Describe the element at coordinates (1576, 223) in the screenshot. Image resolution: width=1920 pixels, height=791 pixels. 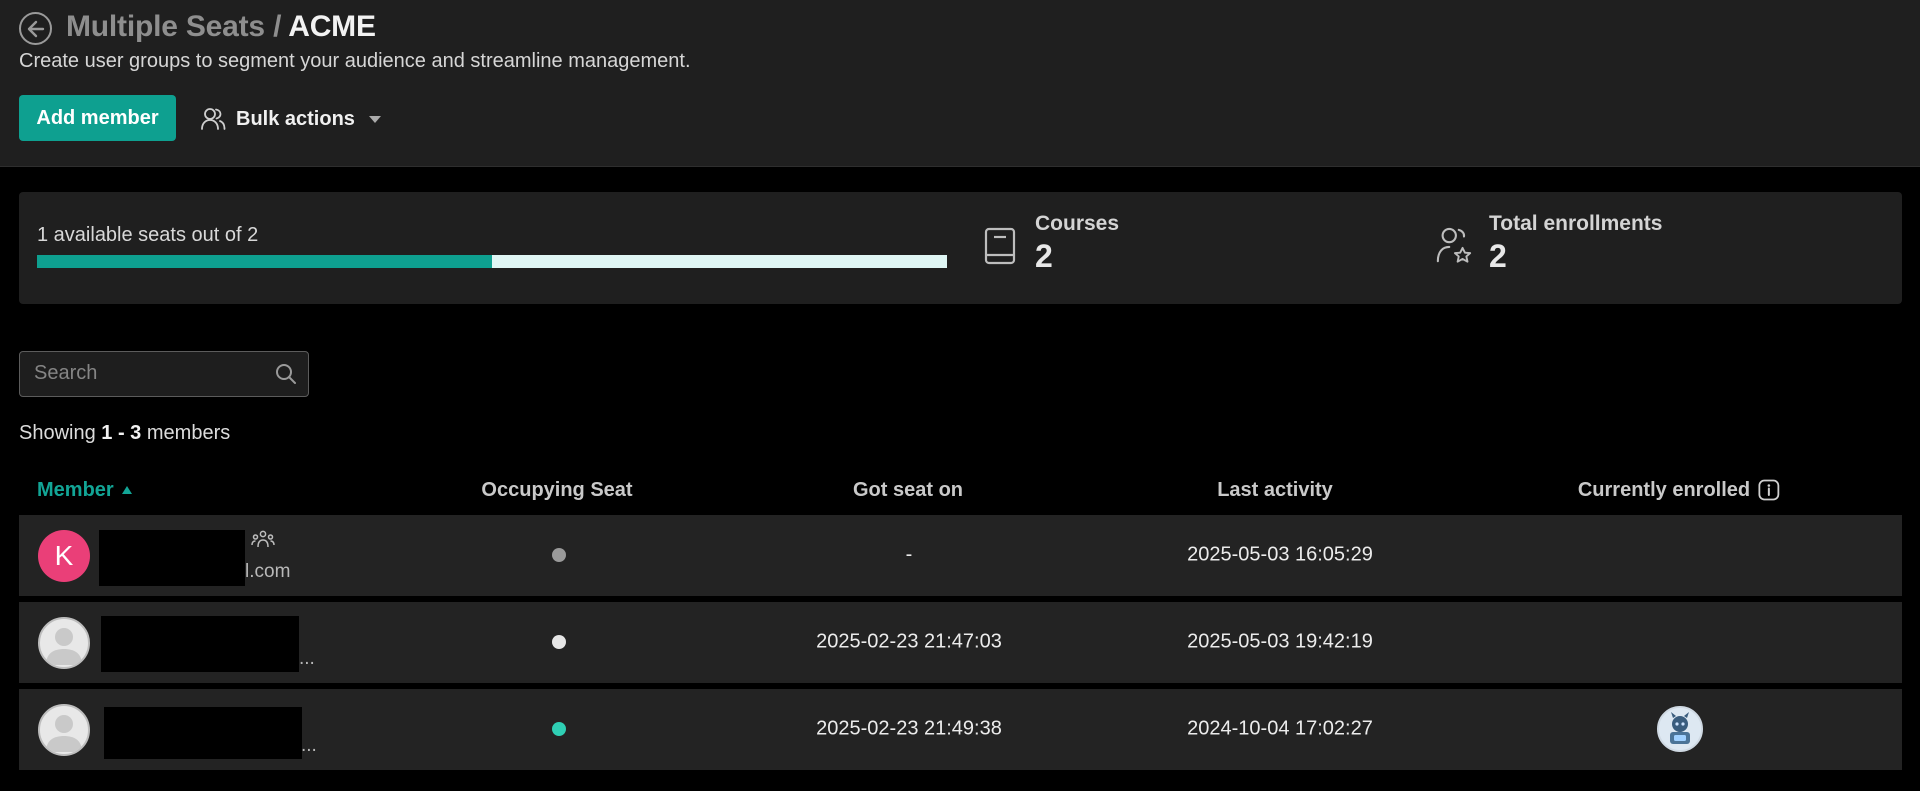
I see `enrollments-label: Total enrollments` at that location.